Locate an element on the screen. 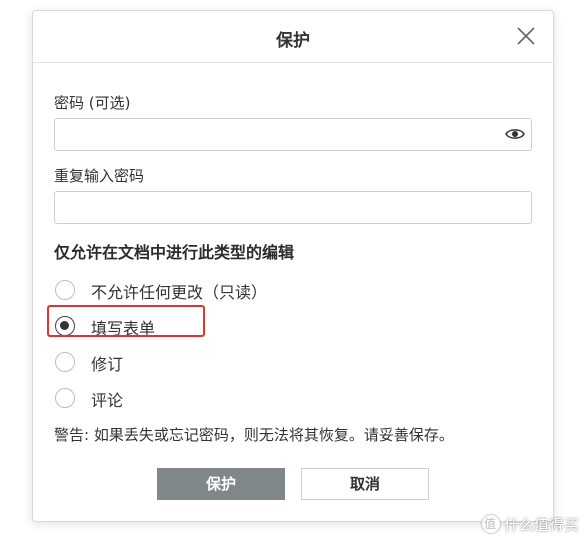 This screenshot has width=583, height=545. red-highlight-box is located at coordinates (126, 321).